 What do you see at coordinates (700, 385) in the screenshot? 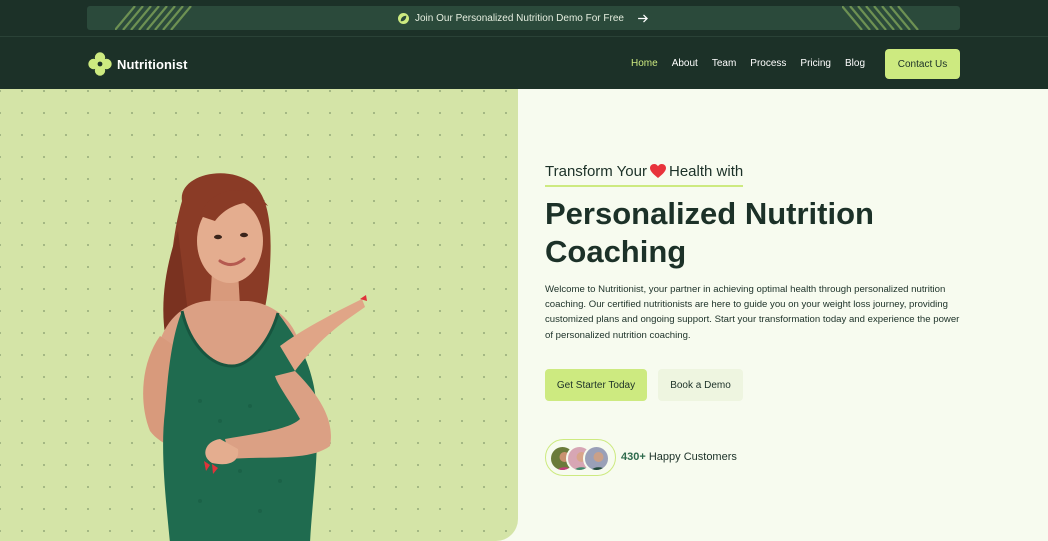
I see `book-demo-button: Book a Demo` at bounding box center [700, 385].